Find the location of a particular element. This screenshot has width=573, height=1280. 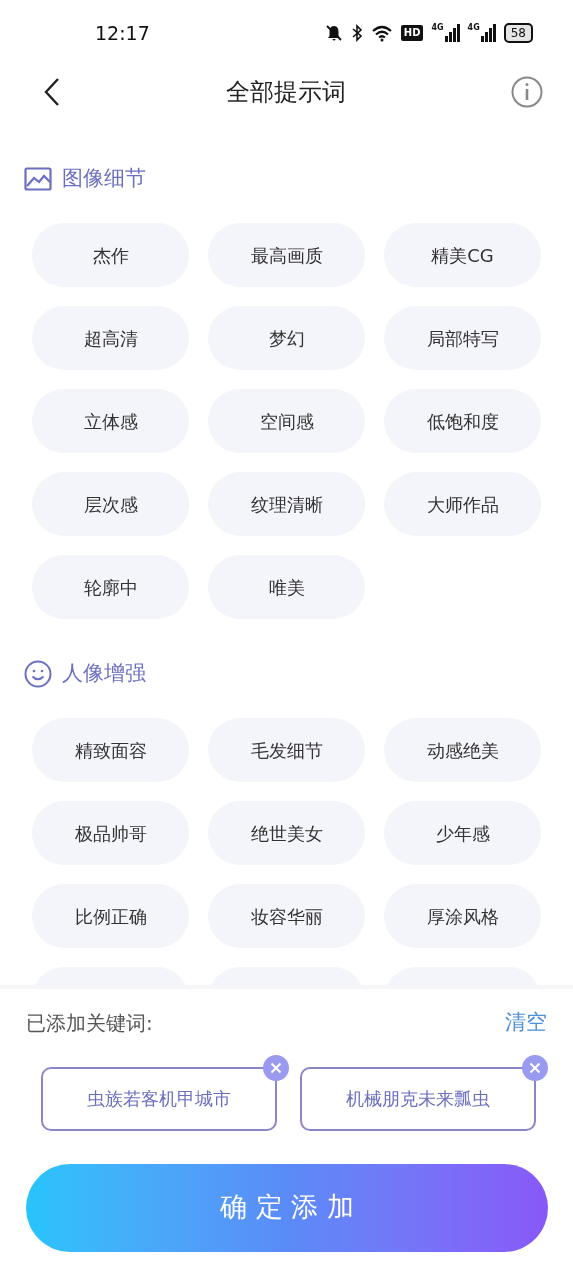

tag-chip: 低饱和度 is located at coordinates (462, 421).